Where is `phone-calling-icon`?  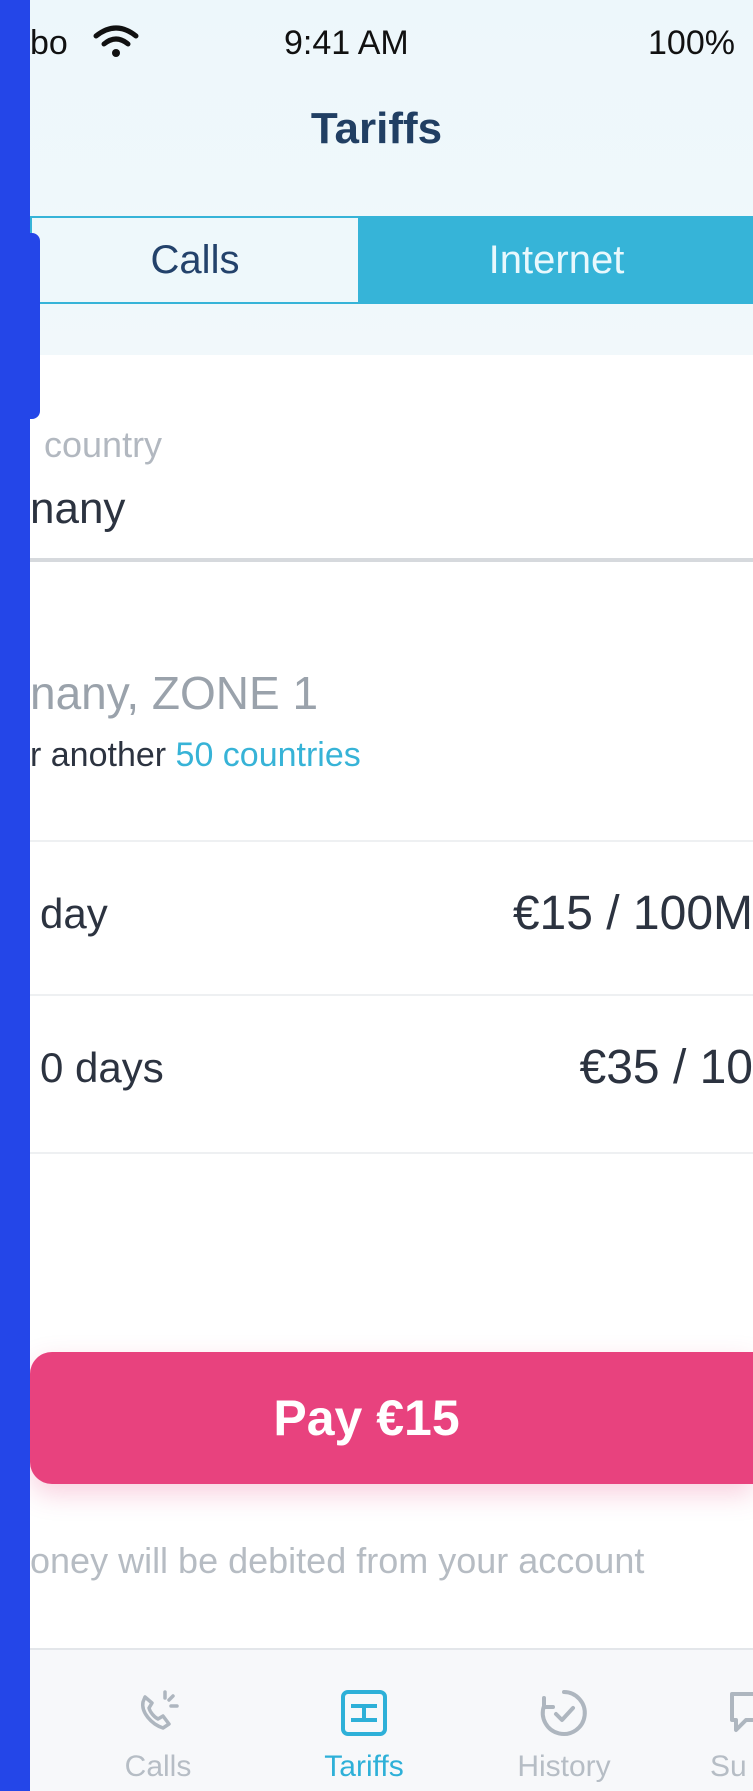
phone-calling-icon is located at coordinates (160, 1710).